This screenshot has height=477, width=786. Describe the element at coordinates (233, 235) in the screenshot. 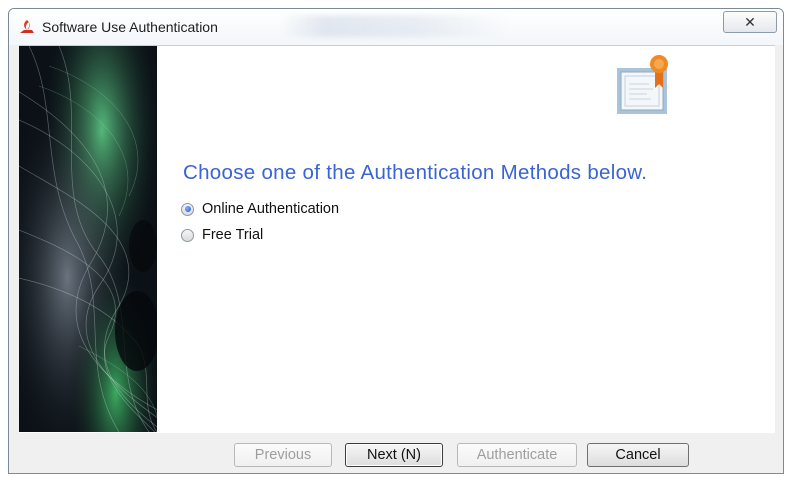

I see `option-label: Free Trial` at that location.